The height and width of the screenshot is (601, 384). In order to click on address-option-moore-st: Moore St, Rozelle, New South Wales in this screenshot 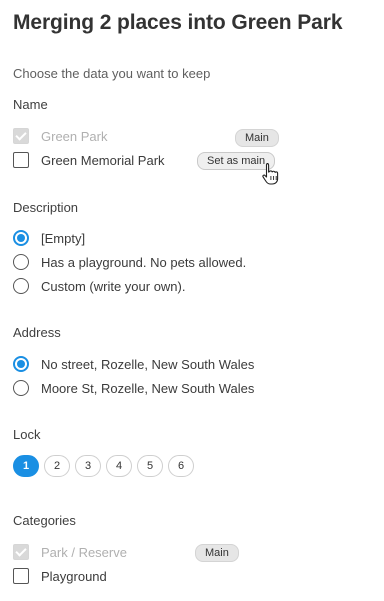, I will do `click(133, 388)`.